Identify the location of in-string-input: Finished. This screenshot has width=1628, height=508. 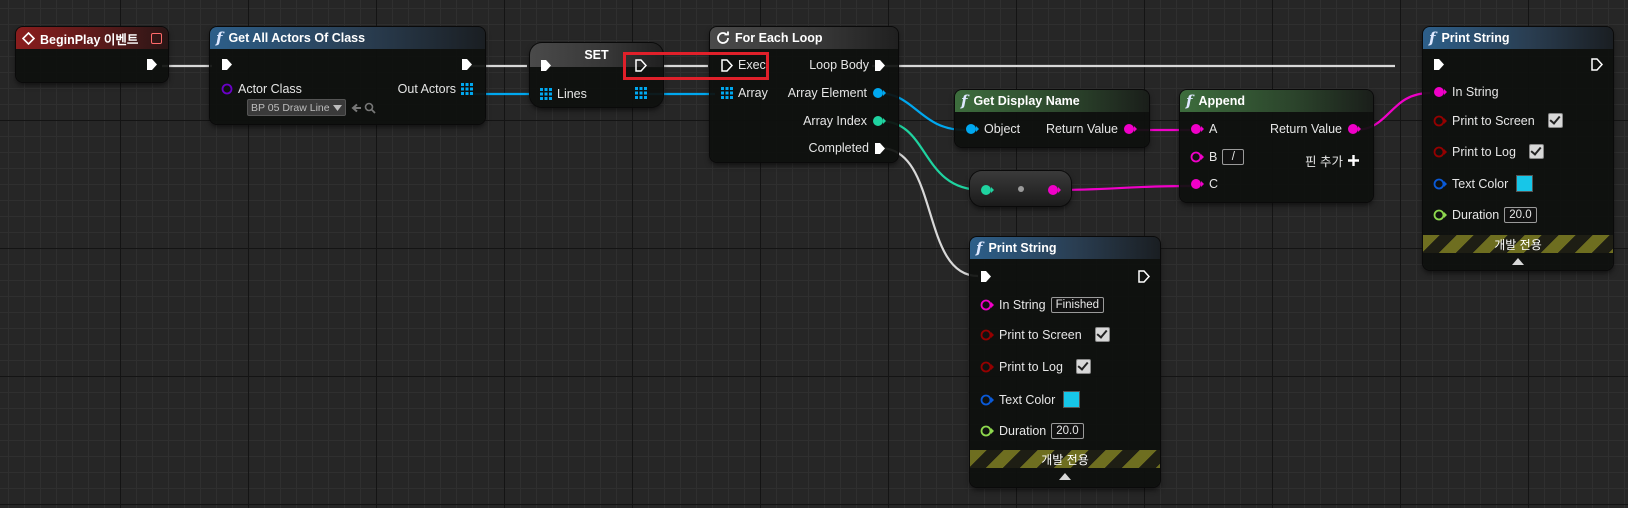
(1077, 305).